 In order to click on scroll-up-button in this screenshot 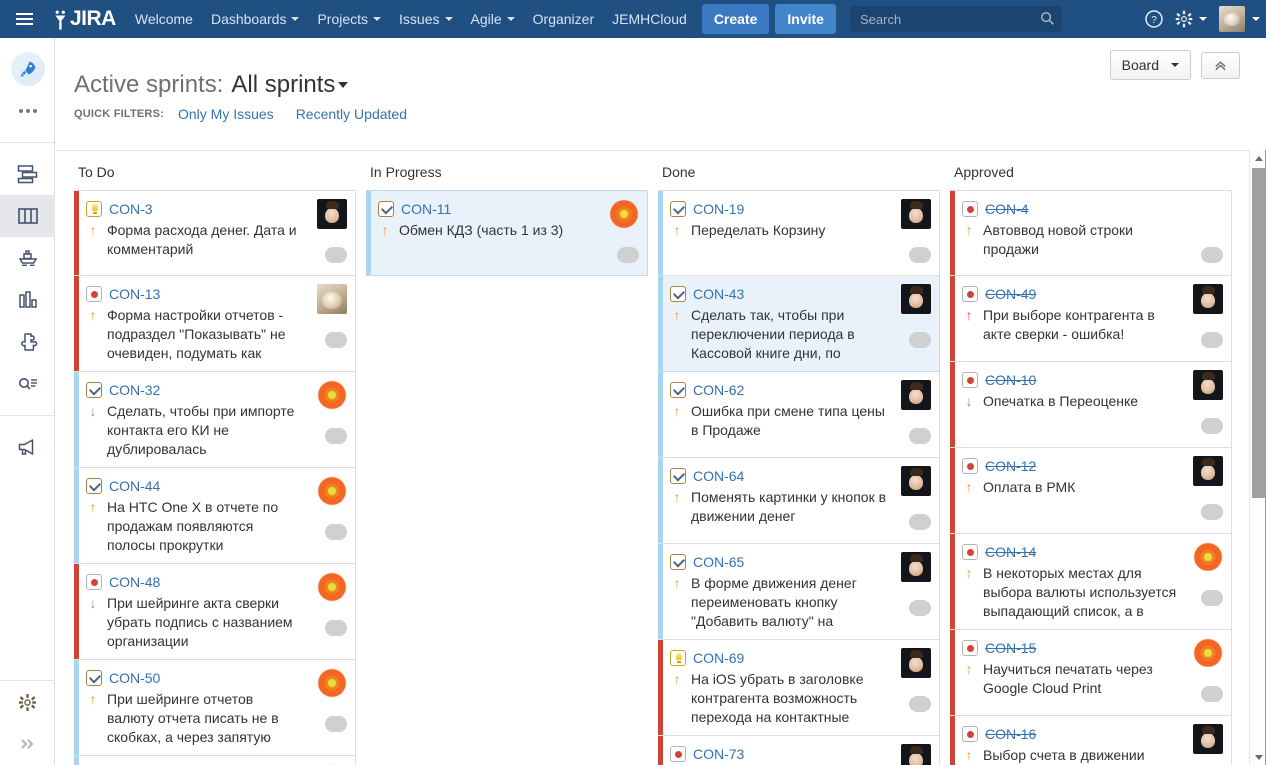, I will do `click(1258, 158)`.